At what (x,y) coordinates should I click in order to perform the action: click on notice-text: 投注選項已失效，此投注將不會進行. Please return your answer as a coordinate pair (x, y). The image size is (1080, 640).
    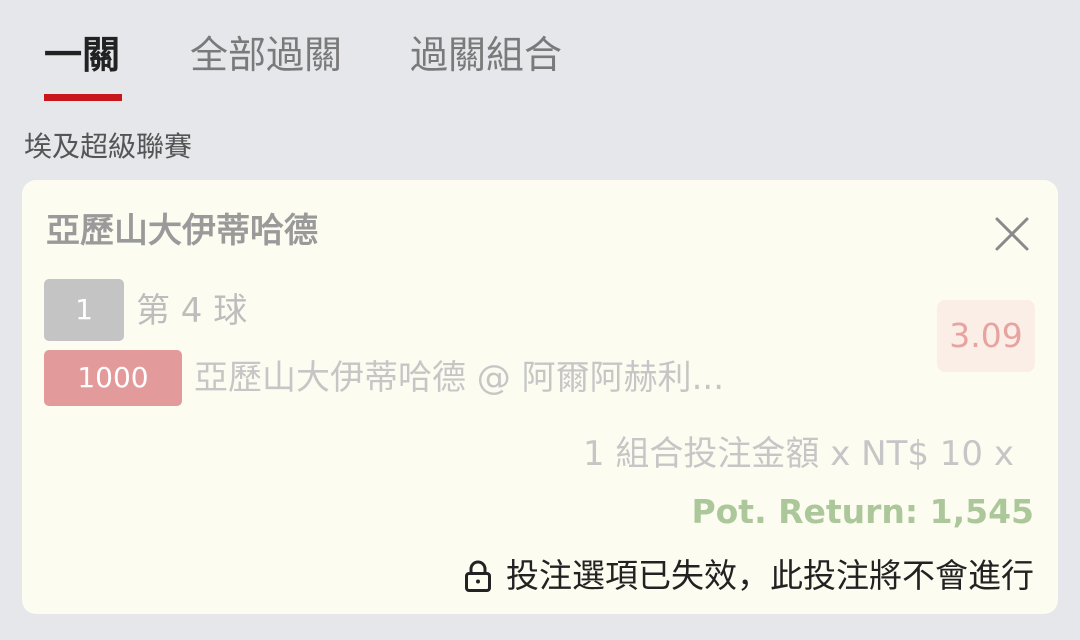
    Looking at the image, I should click on (770, 575).